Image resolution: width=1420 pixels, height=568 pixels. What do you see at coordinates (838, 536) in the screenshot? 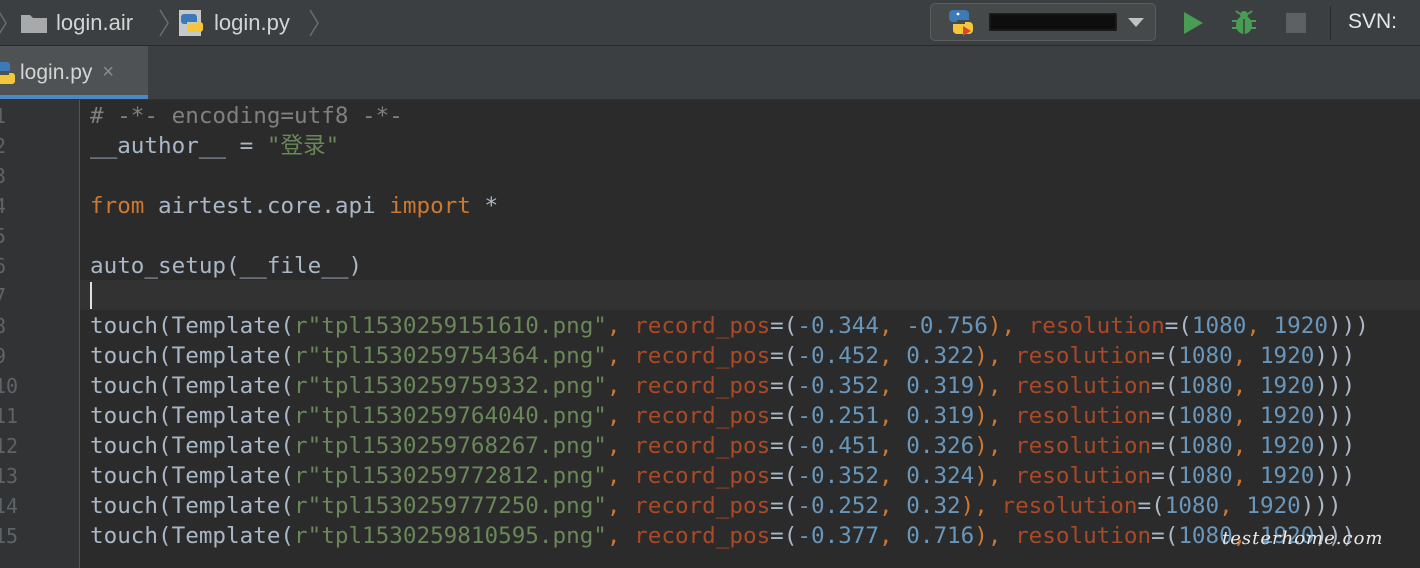
I see `code-token: -0.377` at bounding box center [838, 536].